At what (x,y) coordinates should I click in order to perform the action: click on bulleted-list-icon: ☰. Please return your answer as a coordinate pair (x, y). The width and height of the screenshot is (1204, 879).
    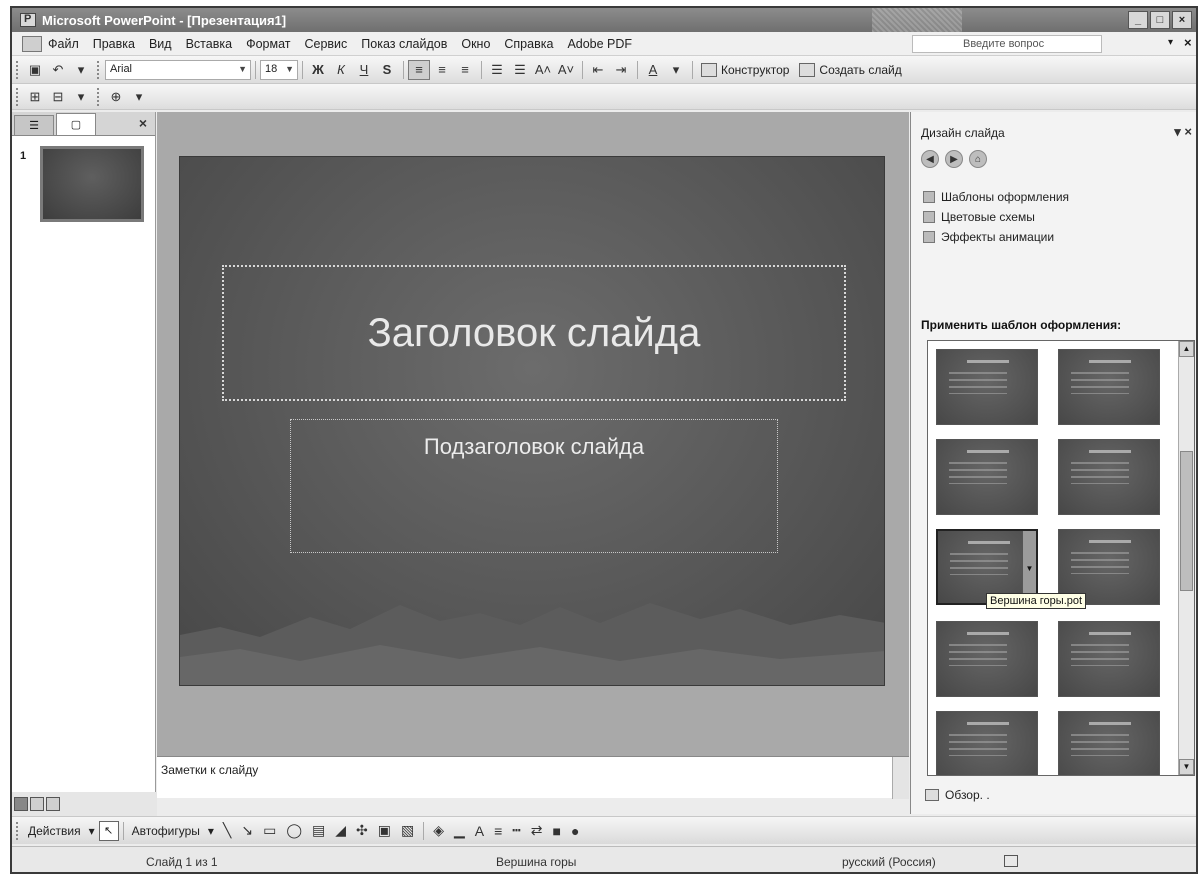
    Looking at the image, I should click on (520, 70).